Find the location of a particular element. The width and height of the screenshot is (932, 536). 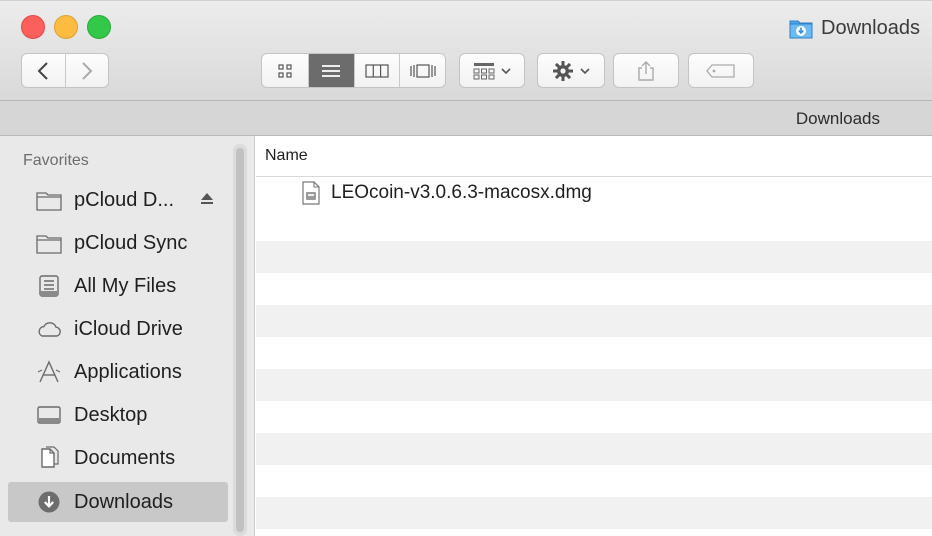

window-title-text: Downloads is located at coordinates (870, 27).